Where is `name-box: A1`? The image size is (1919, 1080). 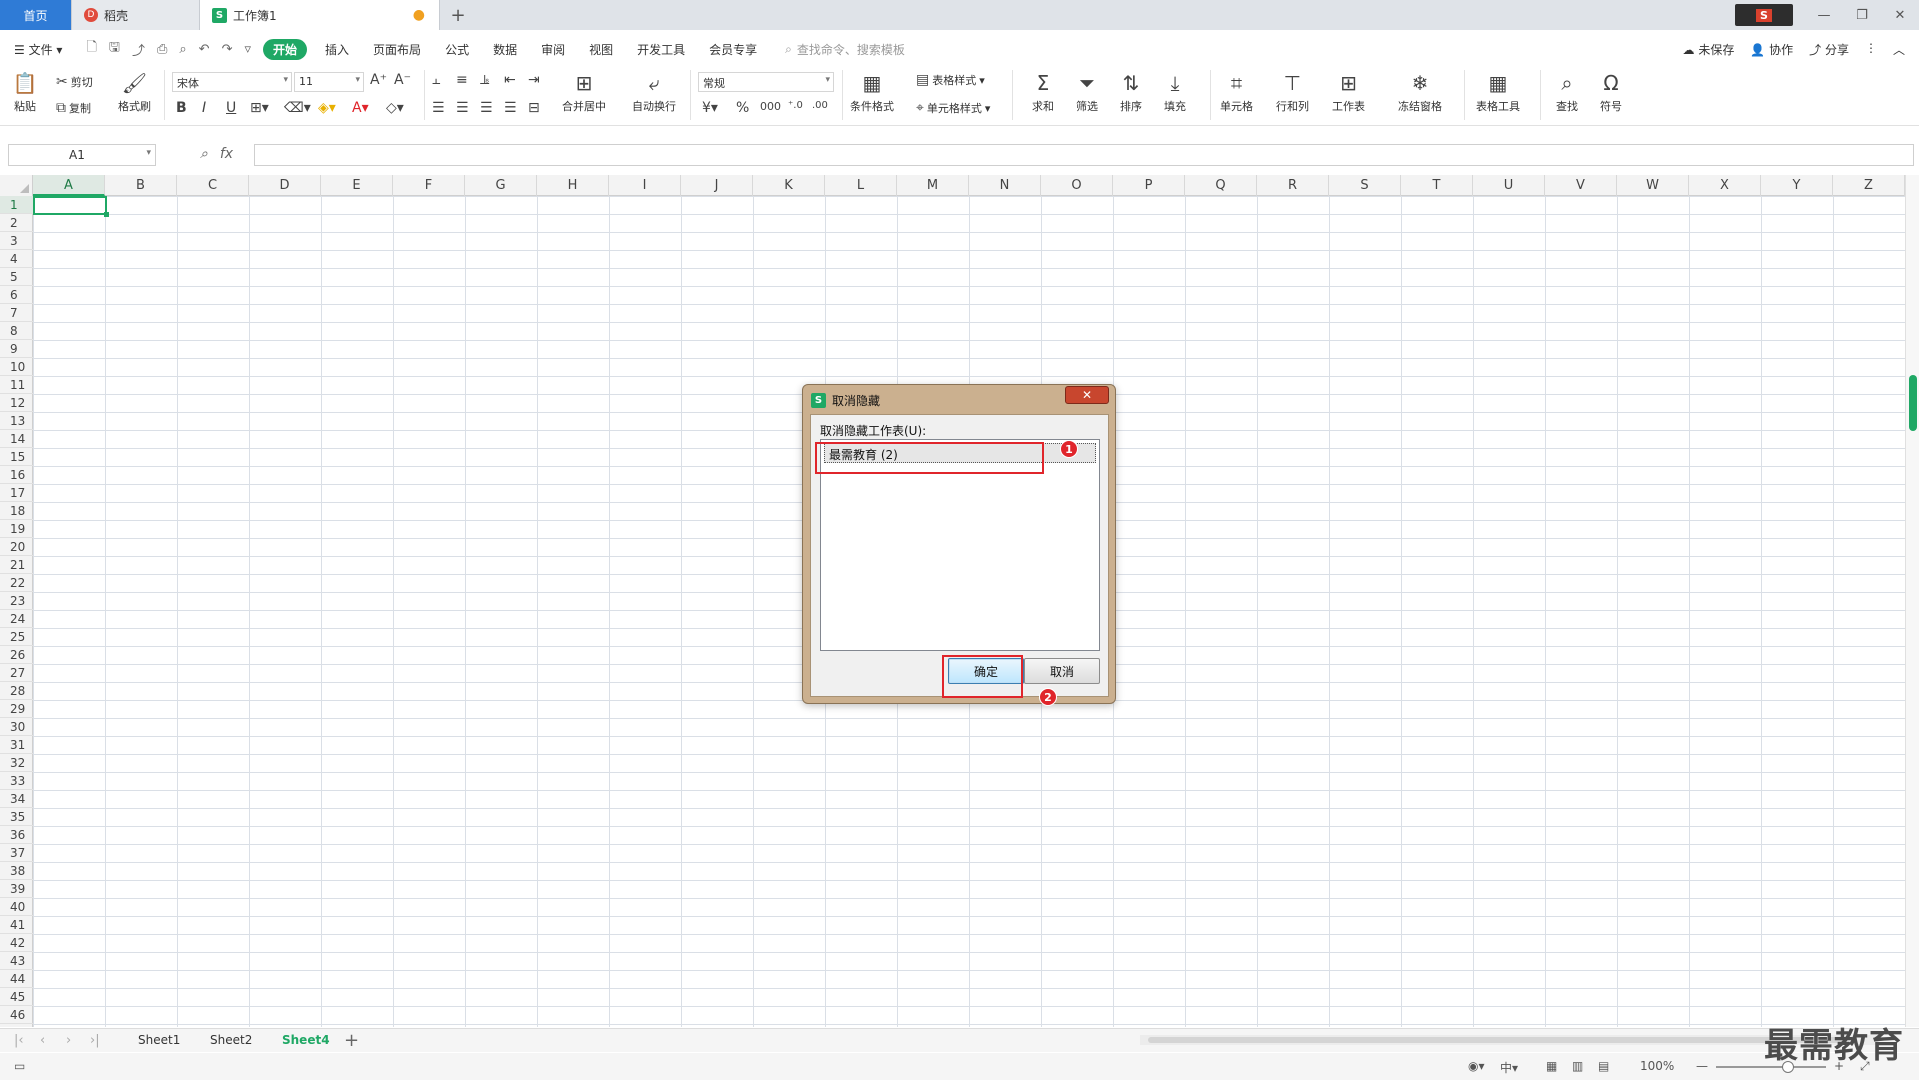 name-box: A1 is located at coordinates (82, 155).